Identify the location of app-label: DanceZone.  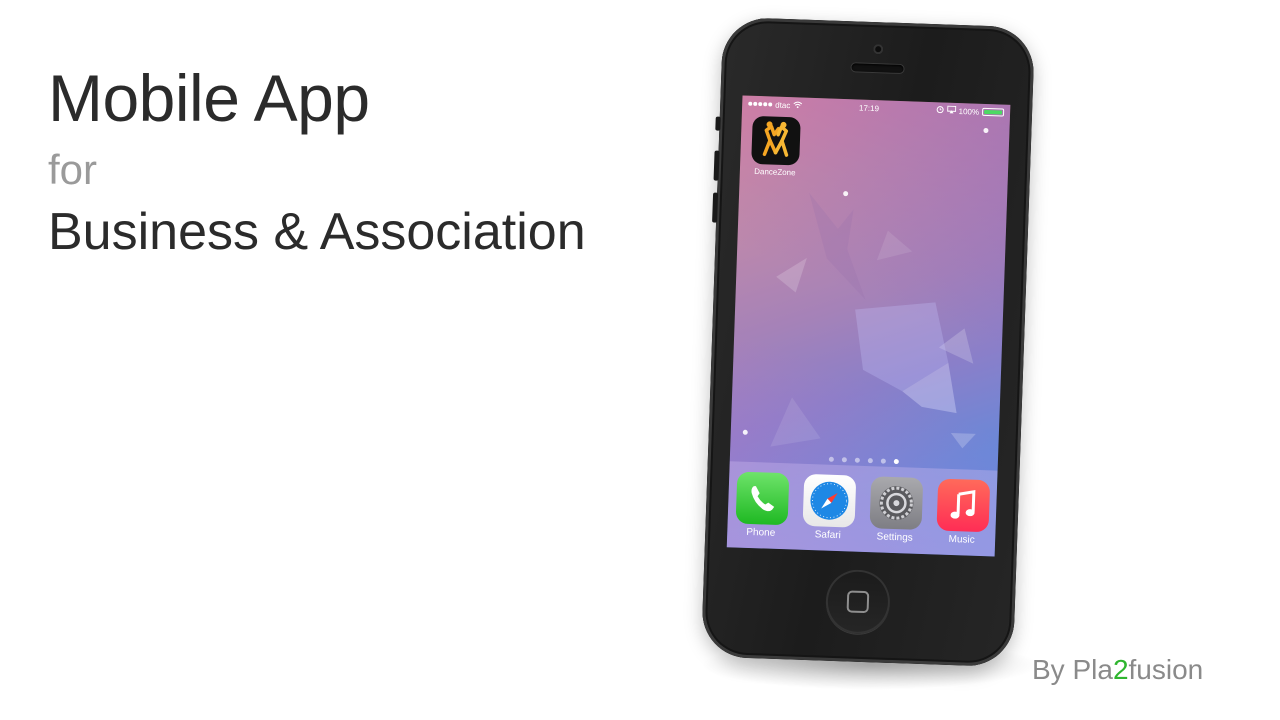
(775, 172).